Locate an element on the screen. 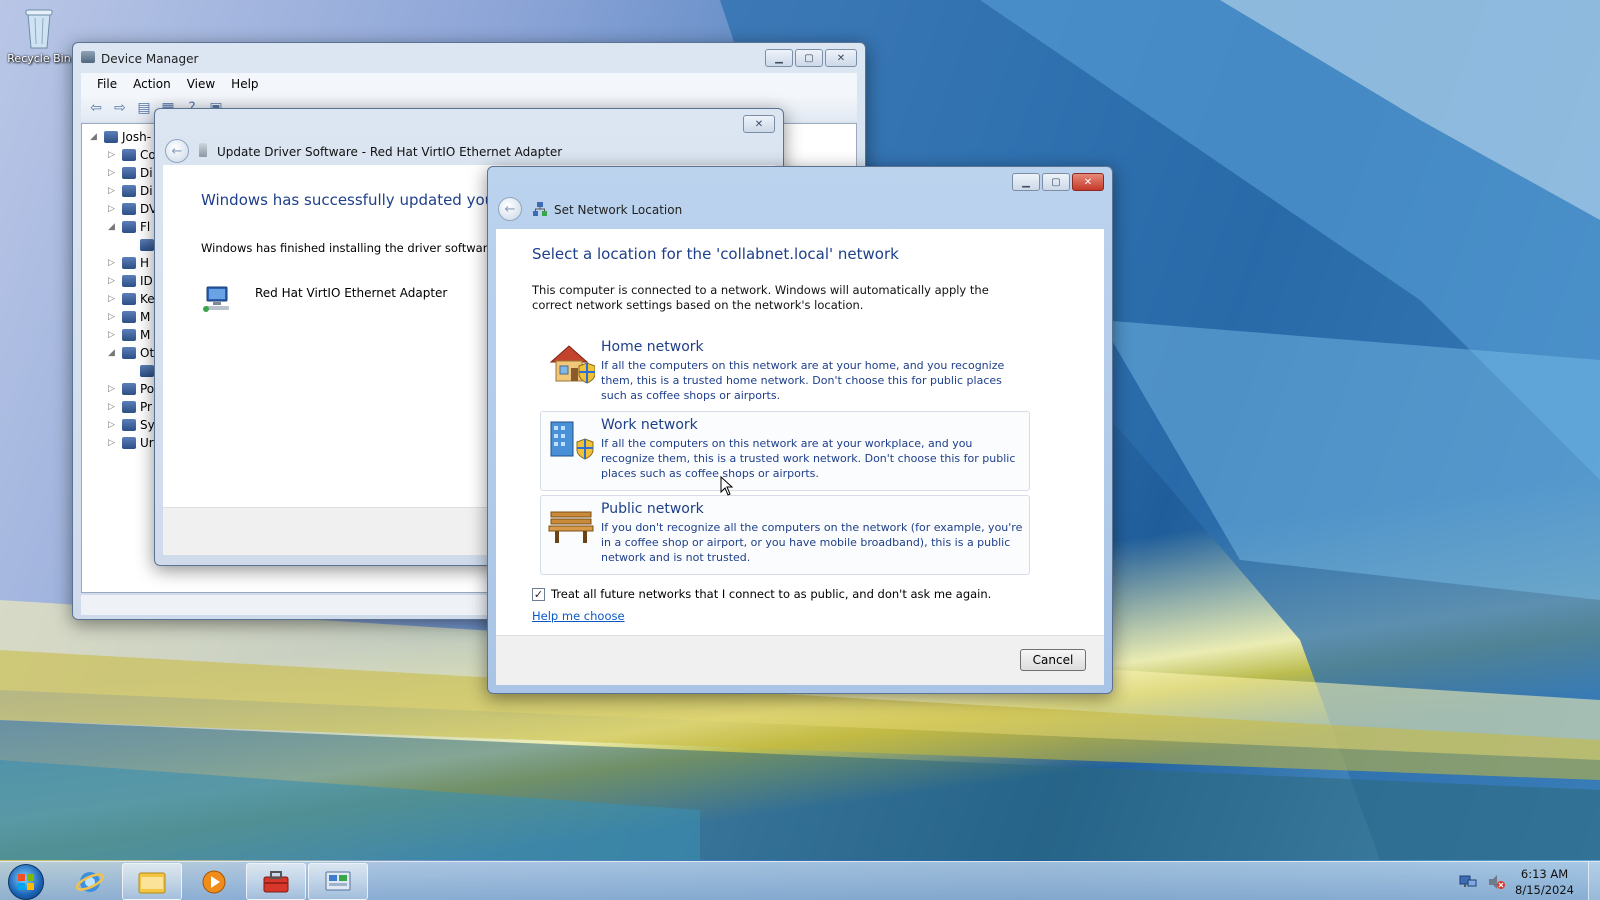 This screenshot has width=1600, height=900. tree-item: ◢ Fl is located at coordinates (129, 227).